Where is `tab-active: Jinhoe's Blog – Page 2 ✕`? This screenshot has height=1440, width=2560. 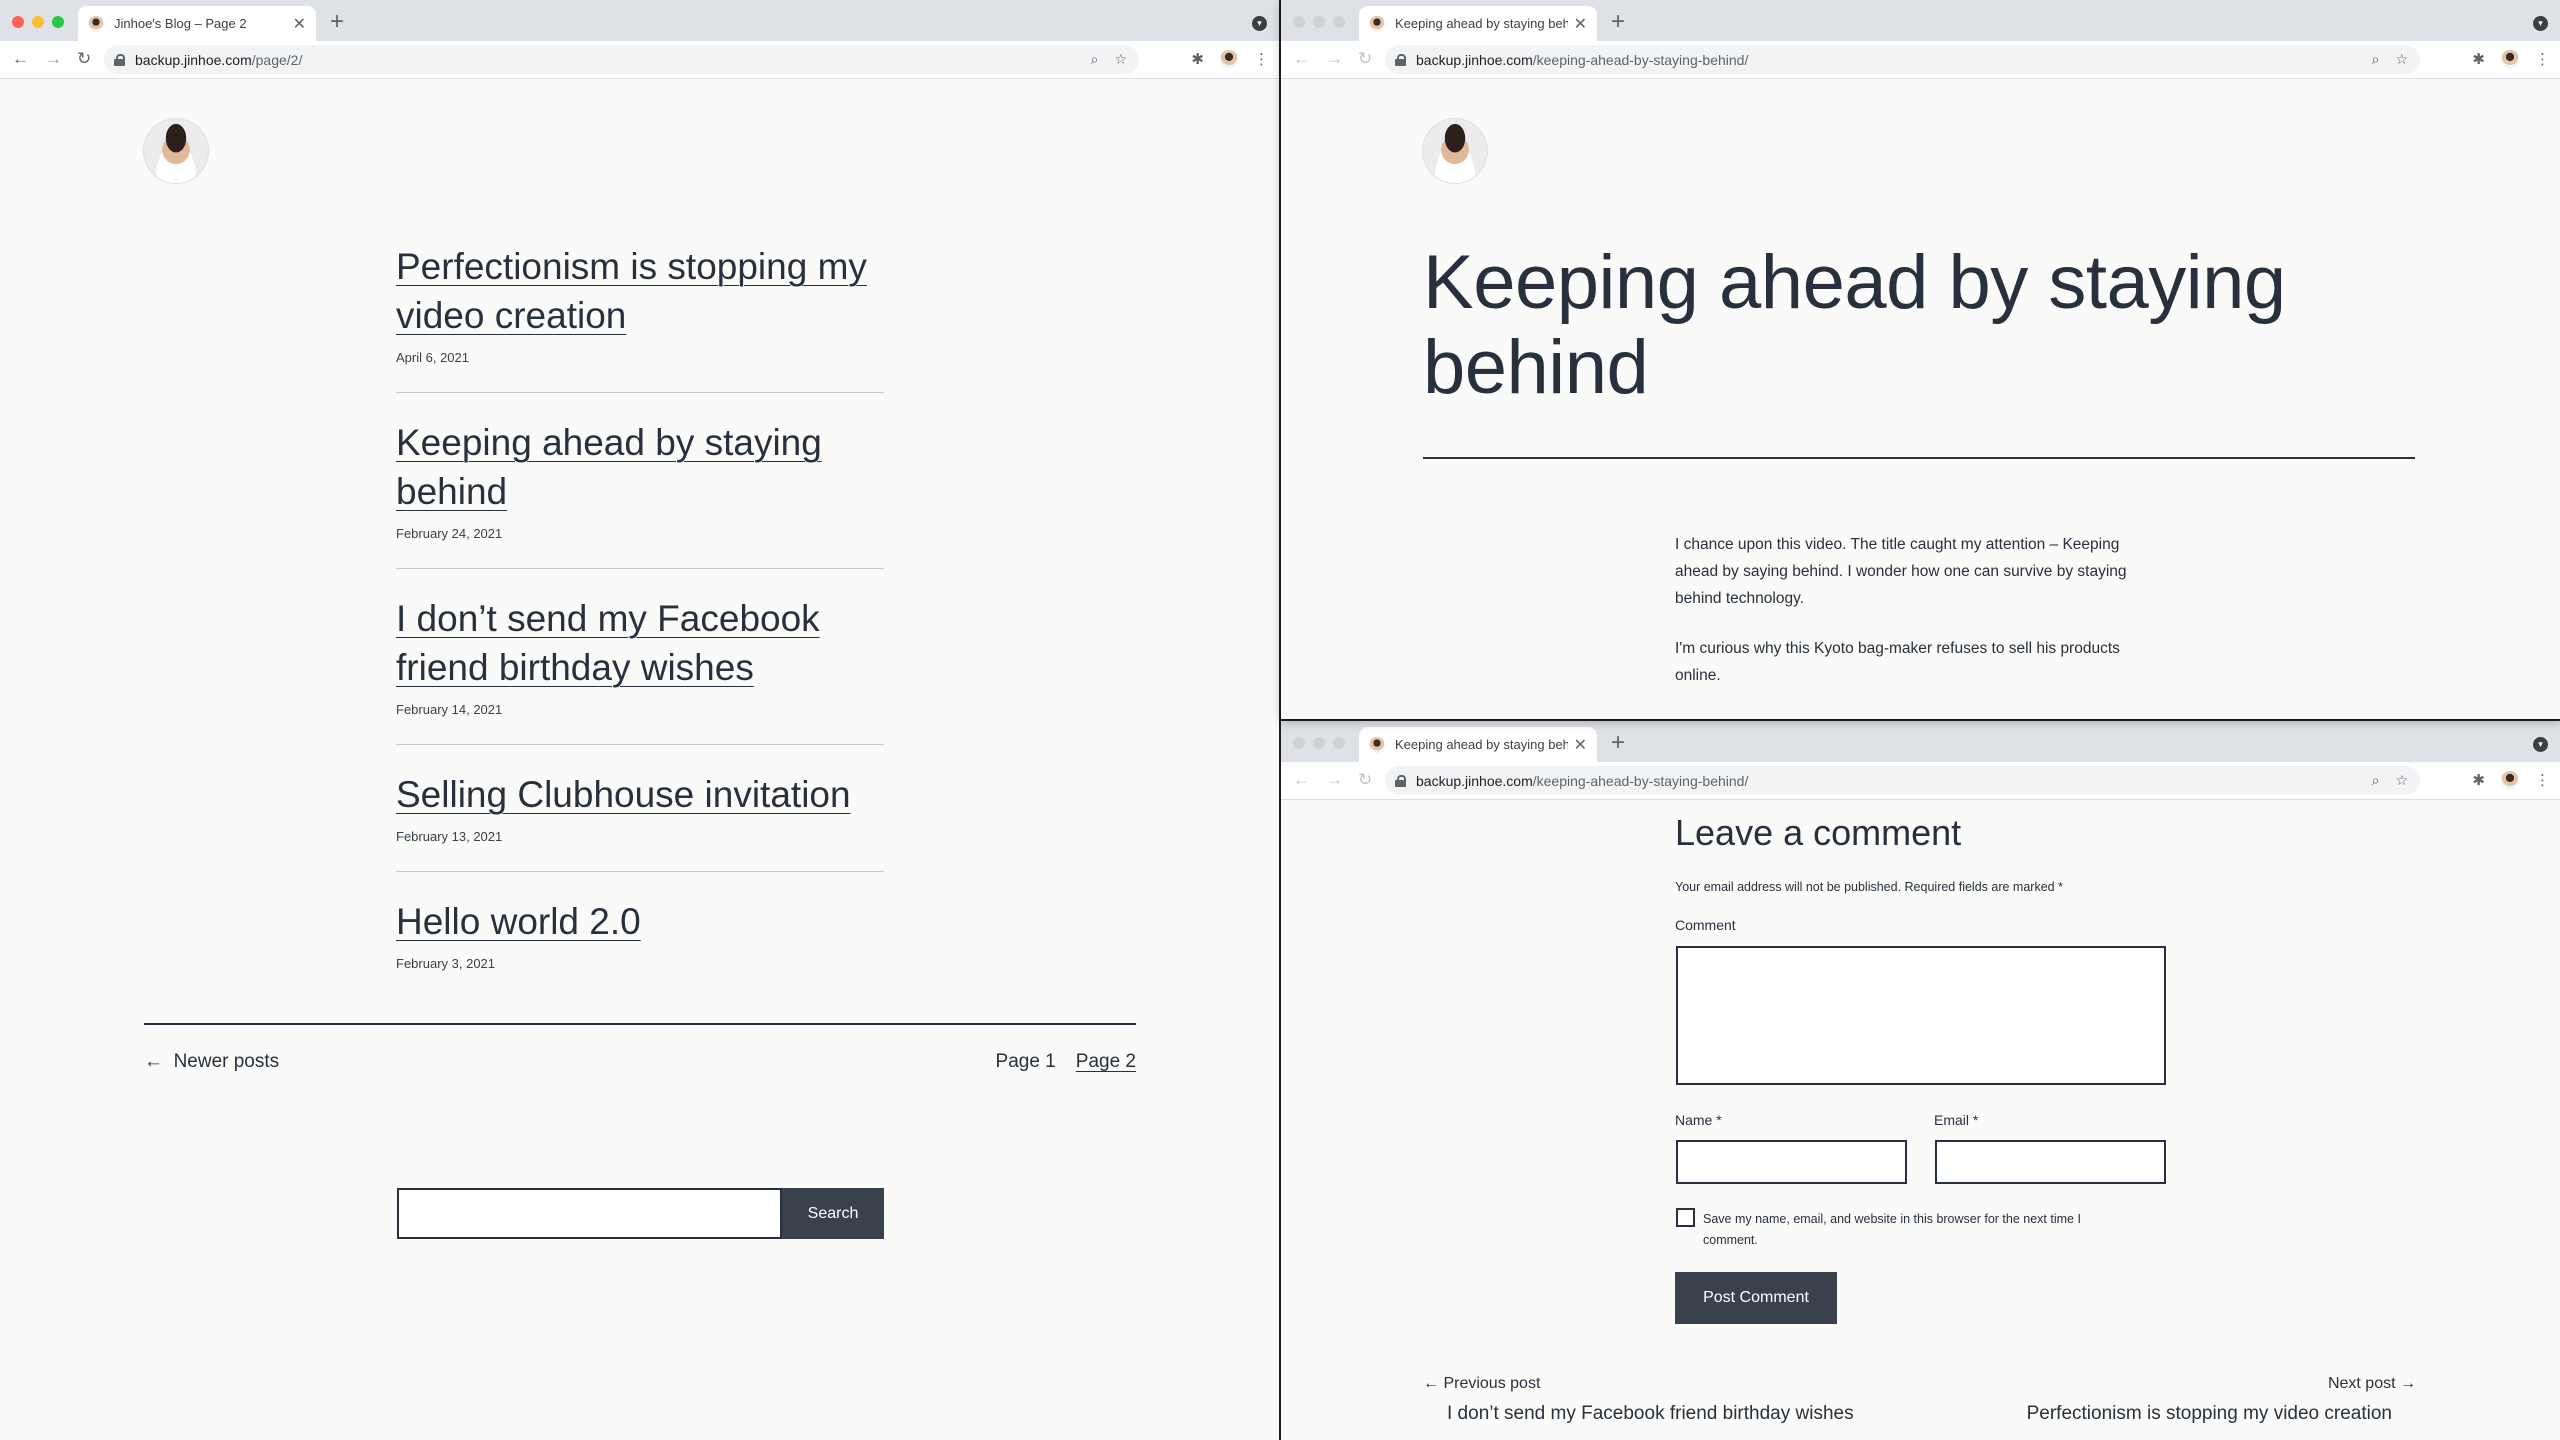
tab-active: Jinhoe's Blog – Page 2 ✕ is located at coordinates (197, 23).